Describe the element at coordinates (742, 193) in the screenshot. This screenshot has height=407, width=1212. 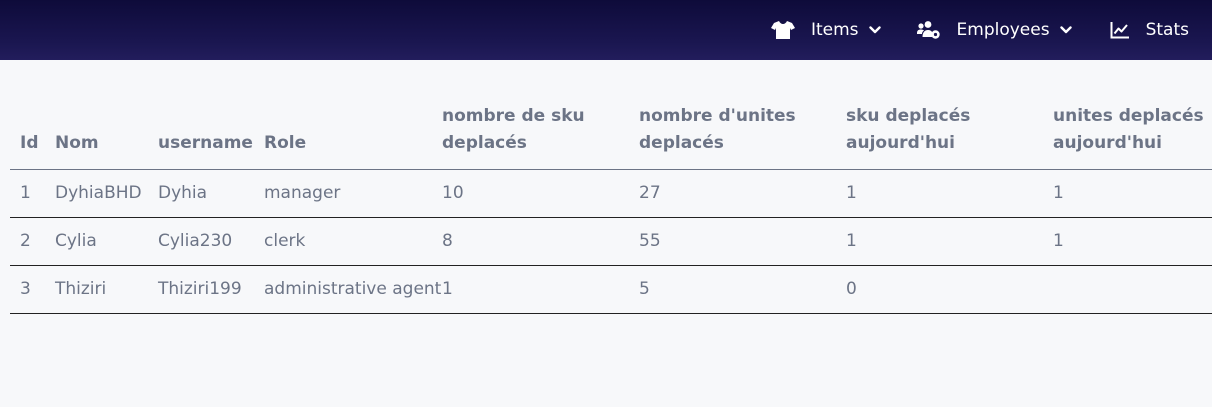
I see `cell-units-moved: 27` at that location.